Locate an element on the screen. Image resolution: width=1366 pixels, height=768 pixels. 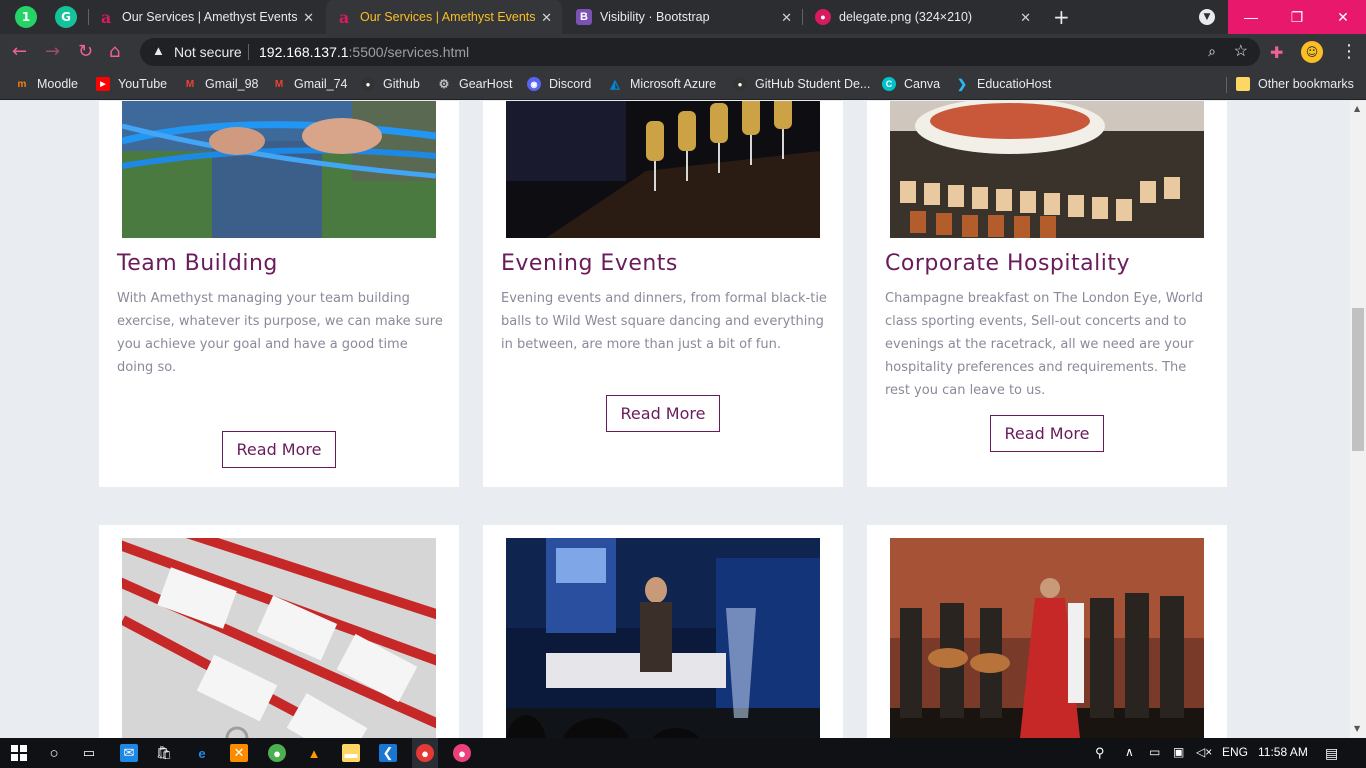
bookmark-moodle: m Moodle is located at coordinates (46, 84).